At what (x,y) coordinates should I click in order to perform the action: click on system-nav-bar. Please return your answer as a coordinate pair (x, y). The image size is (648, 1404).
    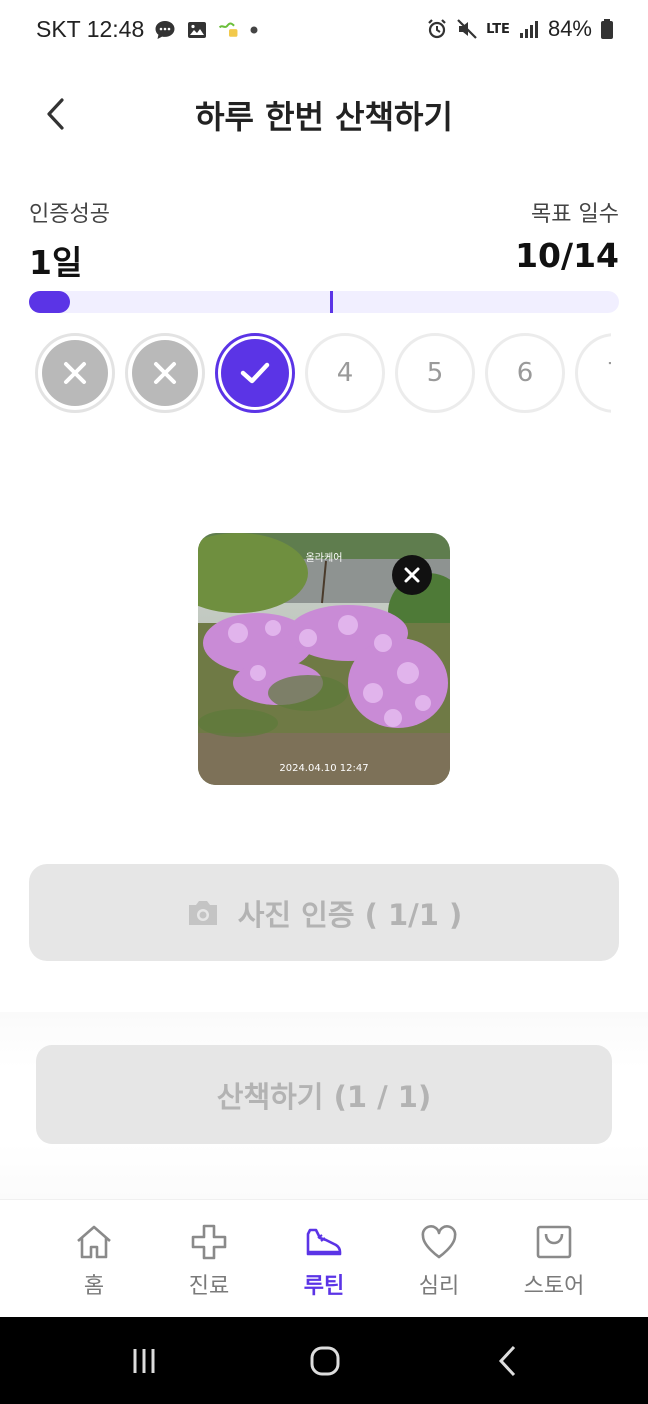
    Looking at the image, I should click on (324, 1360).